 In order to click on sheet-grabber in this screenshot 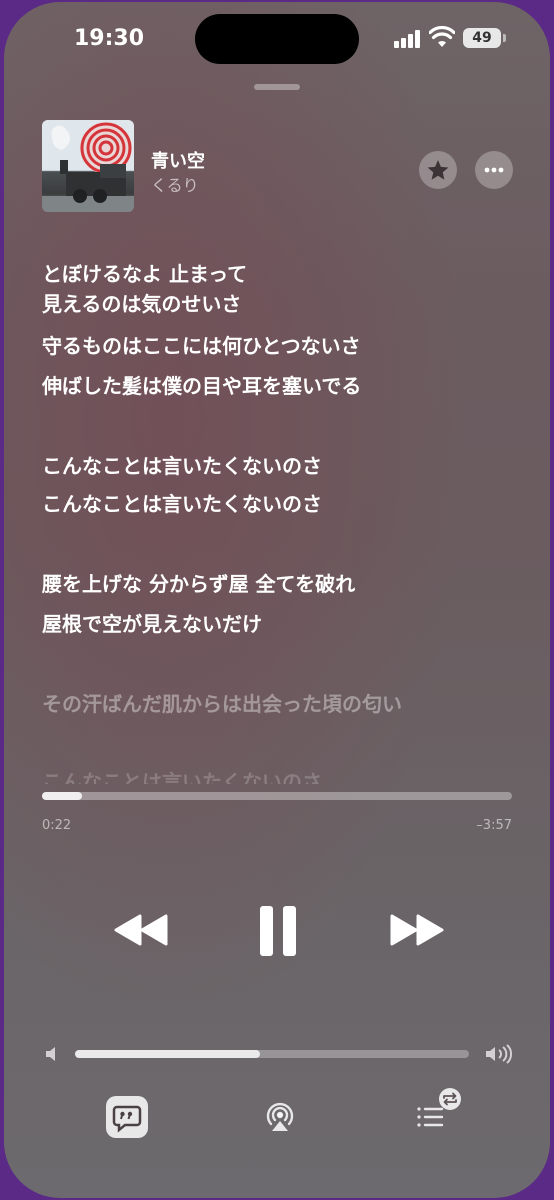, I will do `click(277, 87)`.